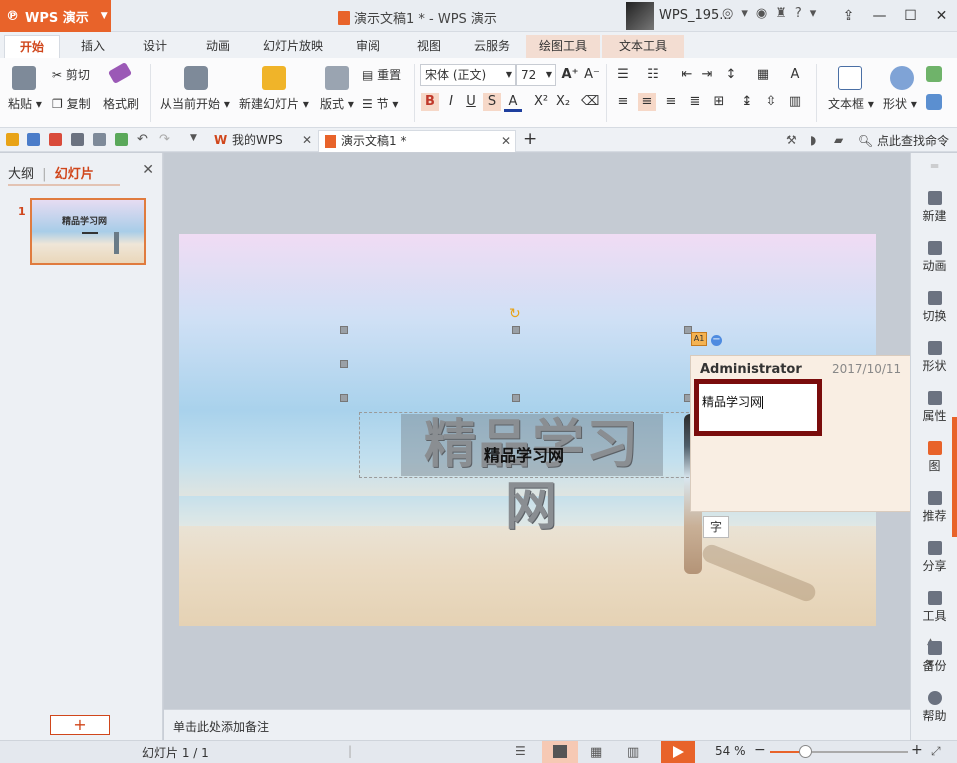 The image size is (957, 763). I want to click on close-button: ✕, so click(941, 16).